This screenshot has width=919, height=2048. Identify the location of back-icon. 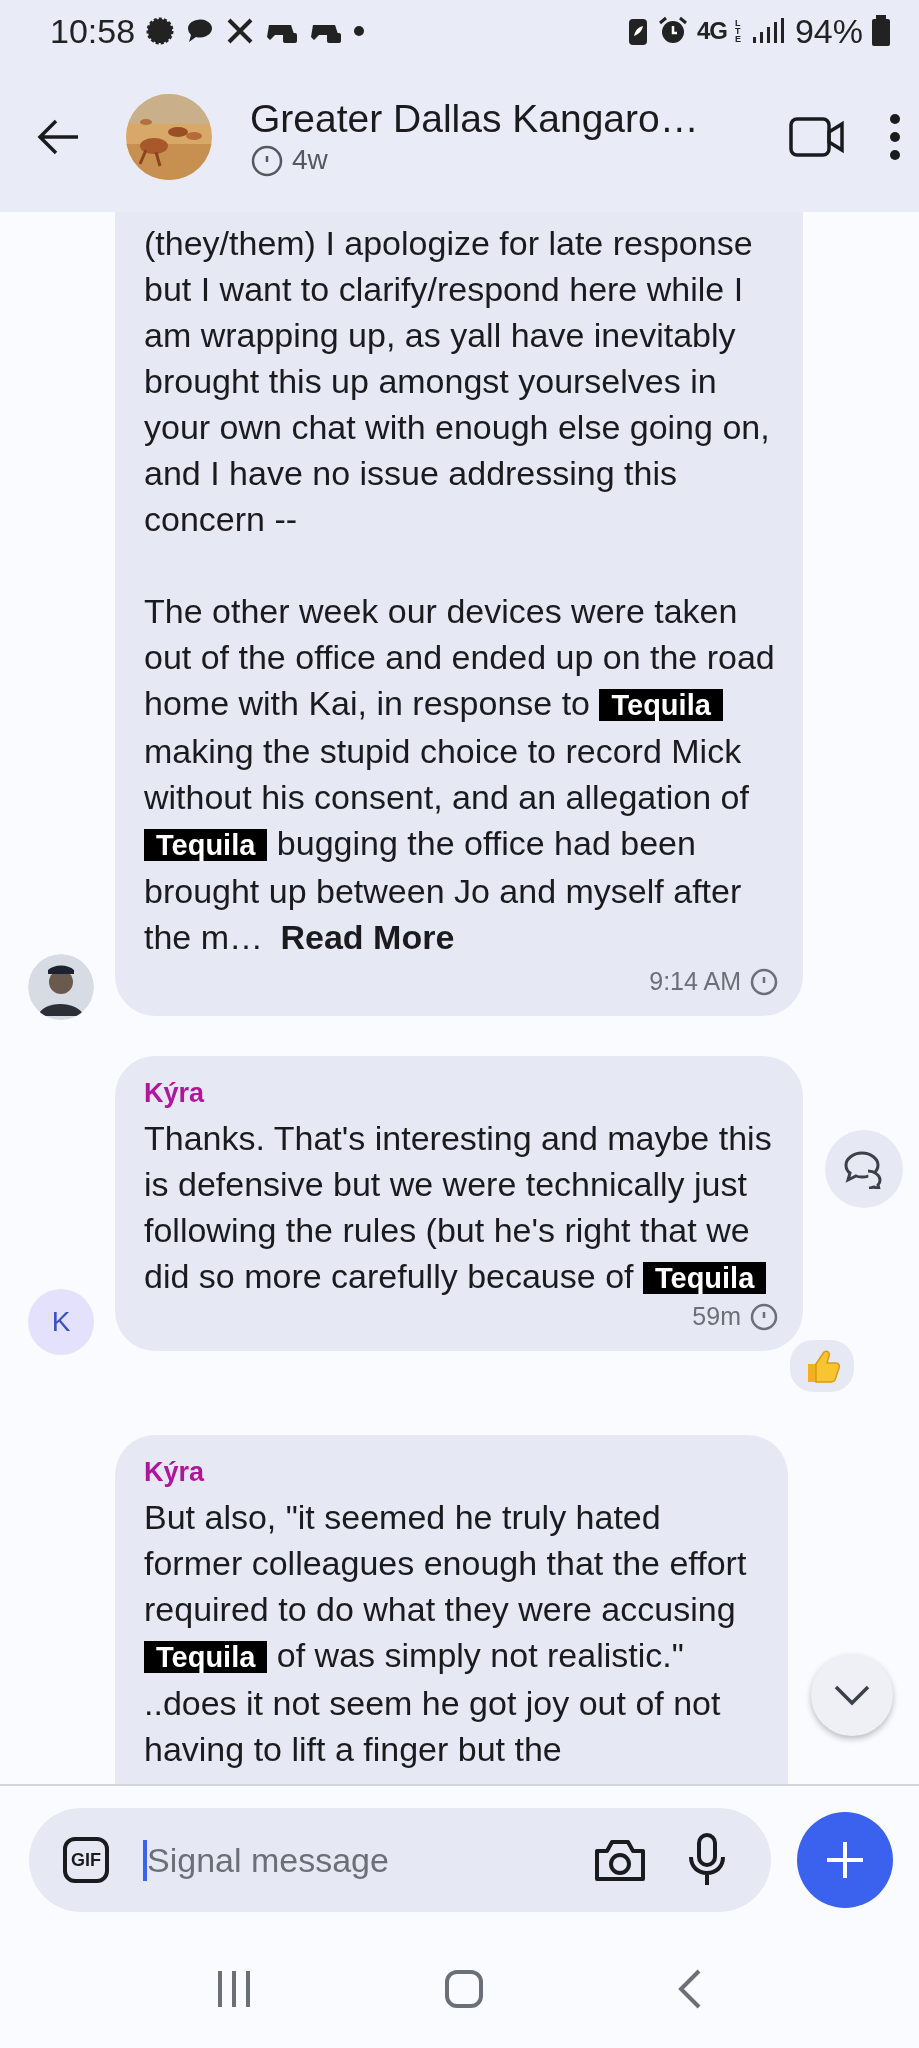
(689, 1989).